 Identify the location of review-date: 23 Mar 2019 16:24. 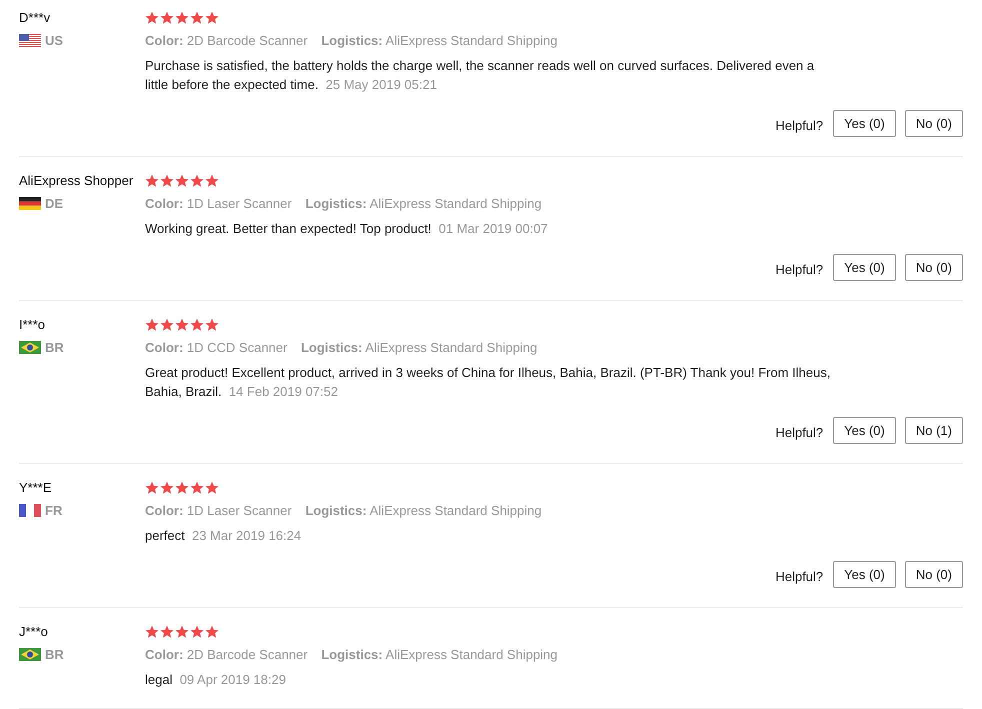
(247, 535).